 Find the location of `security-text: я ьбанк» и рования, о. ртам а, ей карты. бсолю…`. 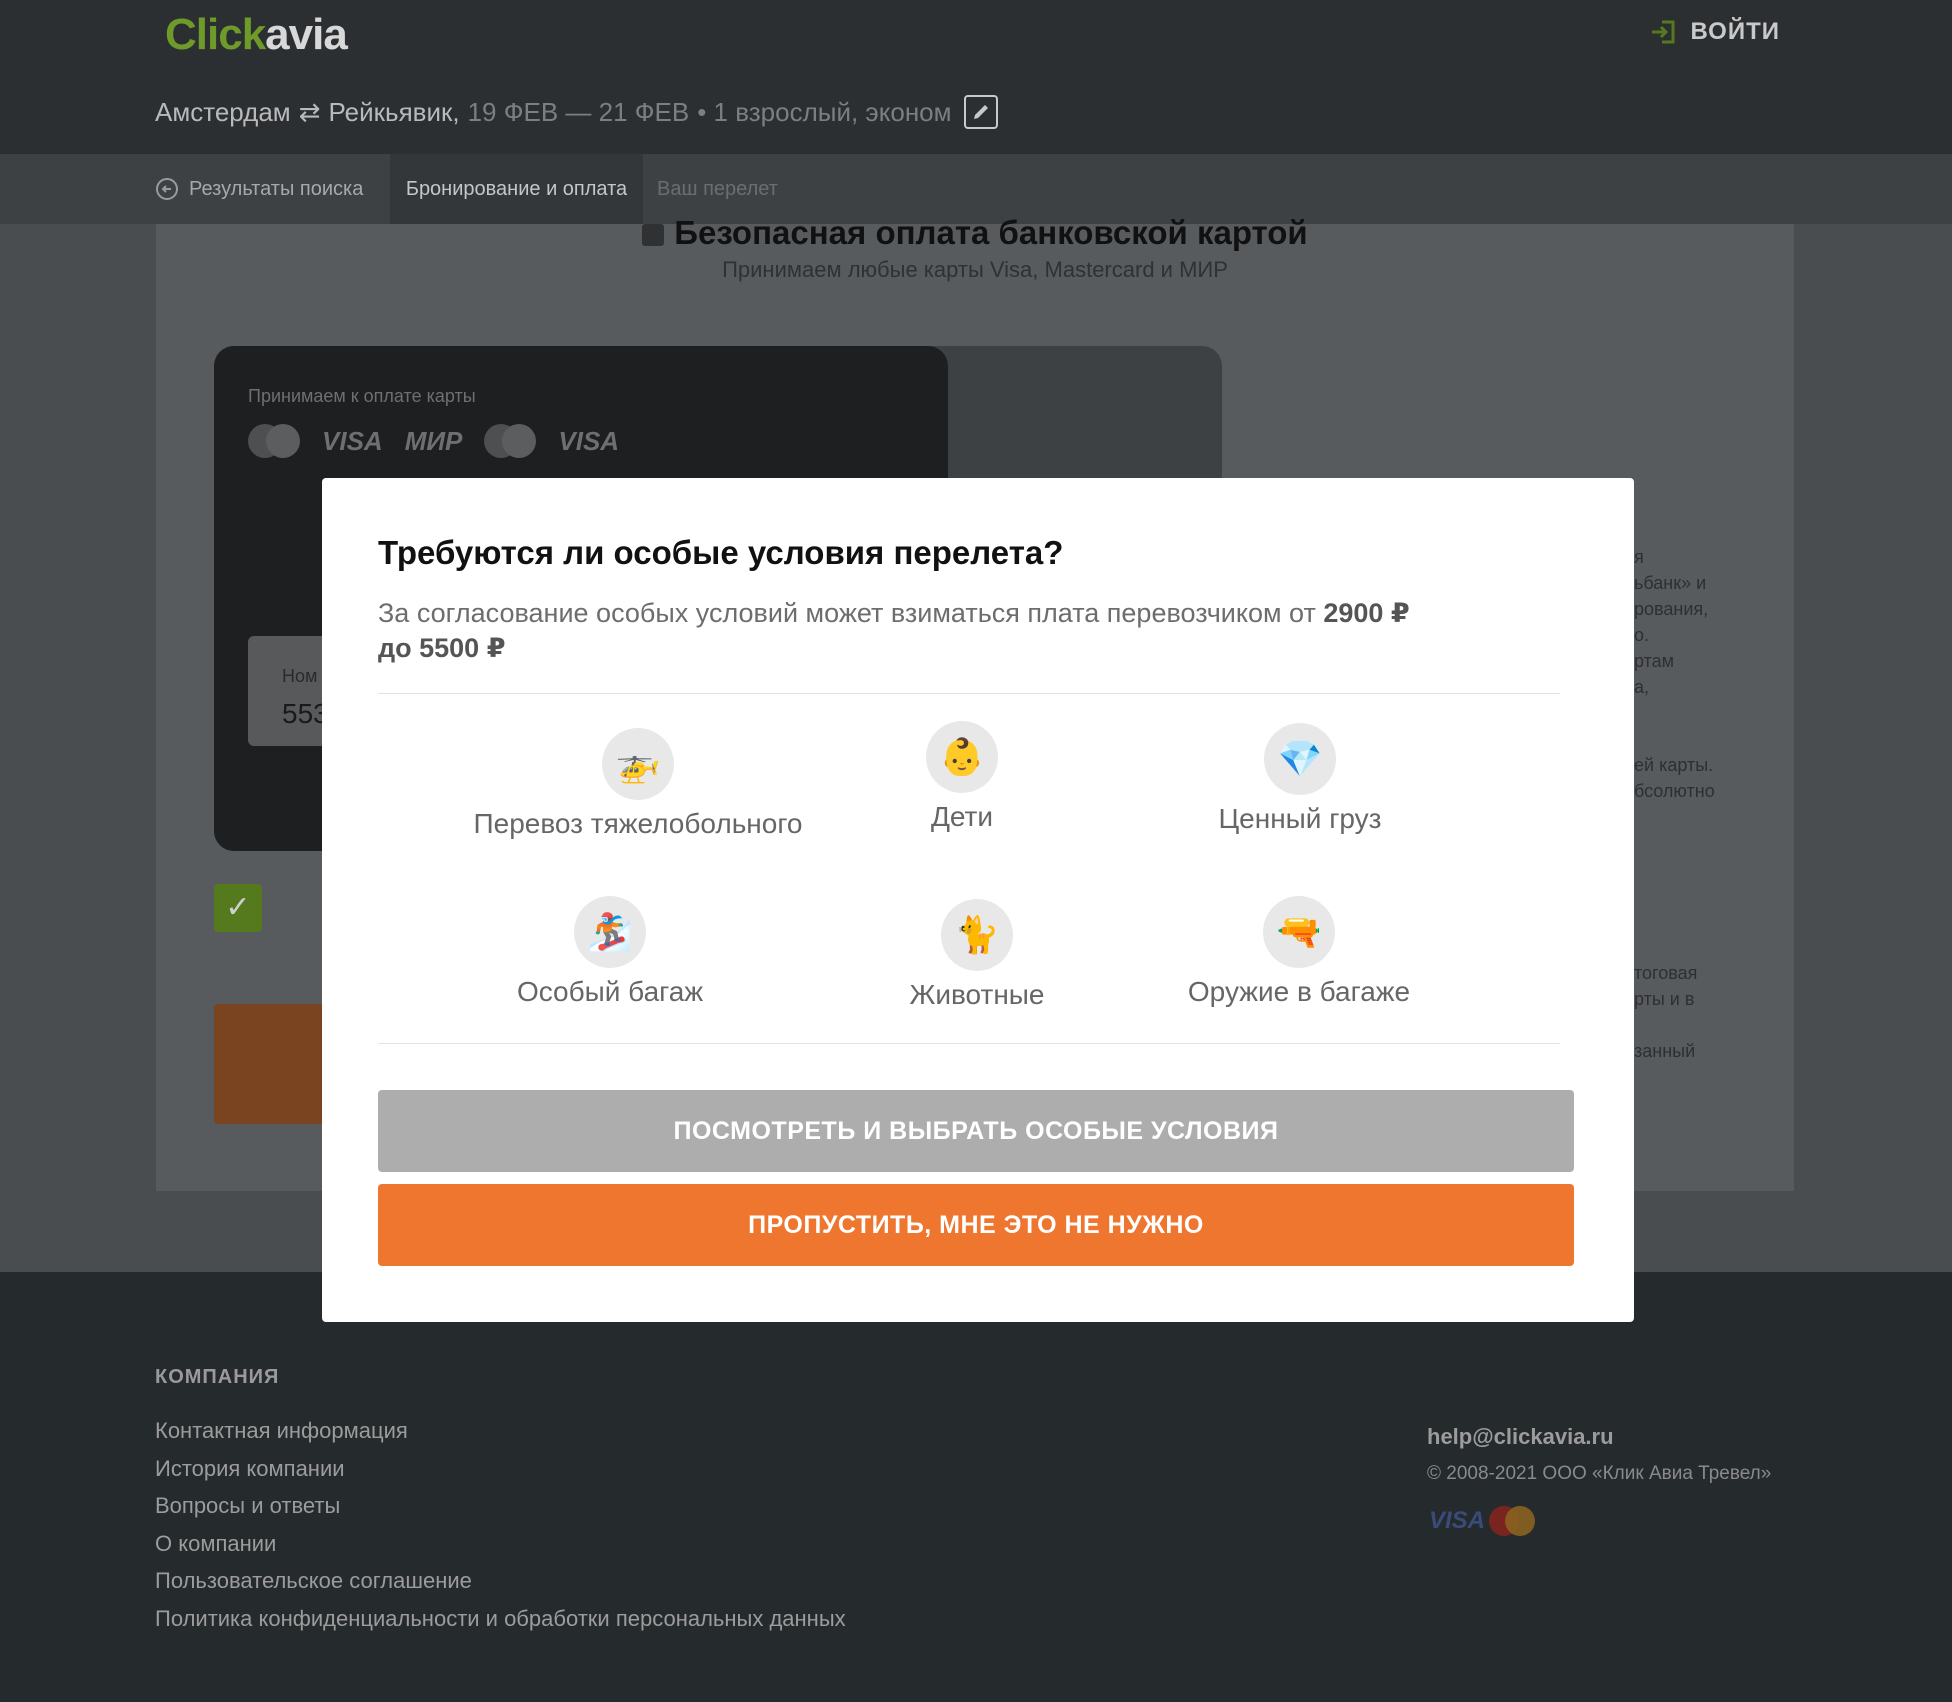

security-text: я ьбанк» и рования, о. ртам а, ей карты. бсолю… is located at coordinates (1674, 804).